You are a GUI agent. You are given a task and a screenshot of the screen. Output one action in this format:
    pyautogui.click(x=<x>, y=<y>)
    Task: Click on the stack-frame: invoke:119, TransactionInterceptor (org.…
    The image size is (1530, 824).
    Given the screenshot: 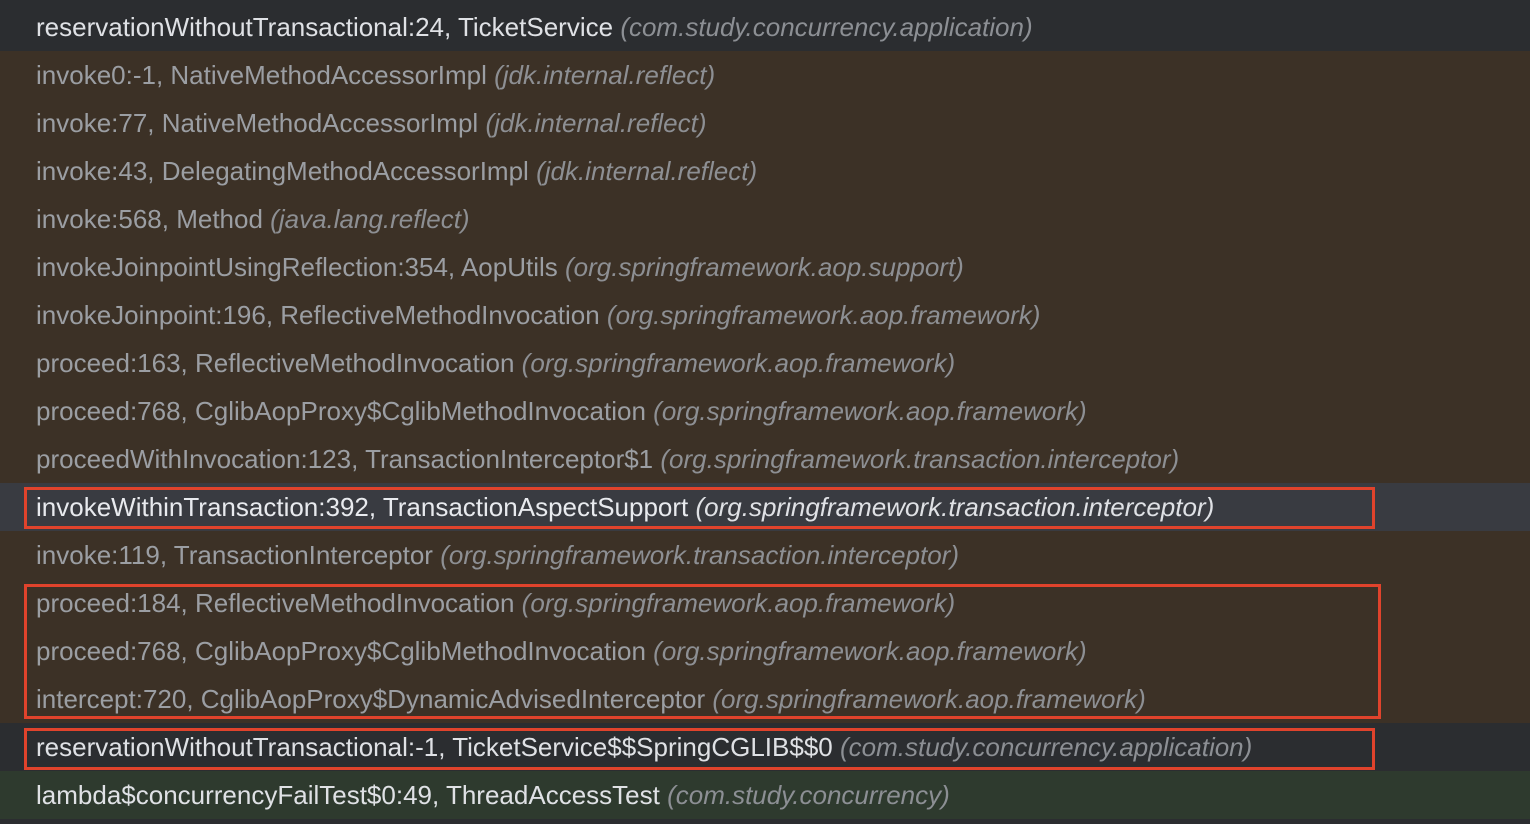 What is the action you would take?
    pyautogui.click(x=765, y=555)
    